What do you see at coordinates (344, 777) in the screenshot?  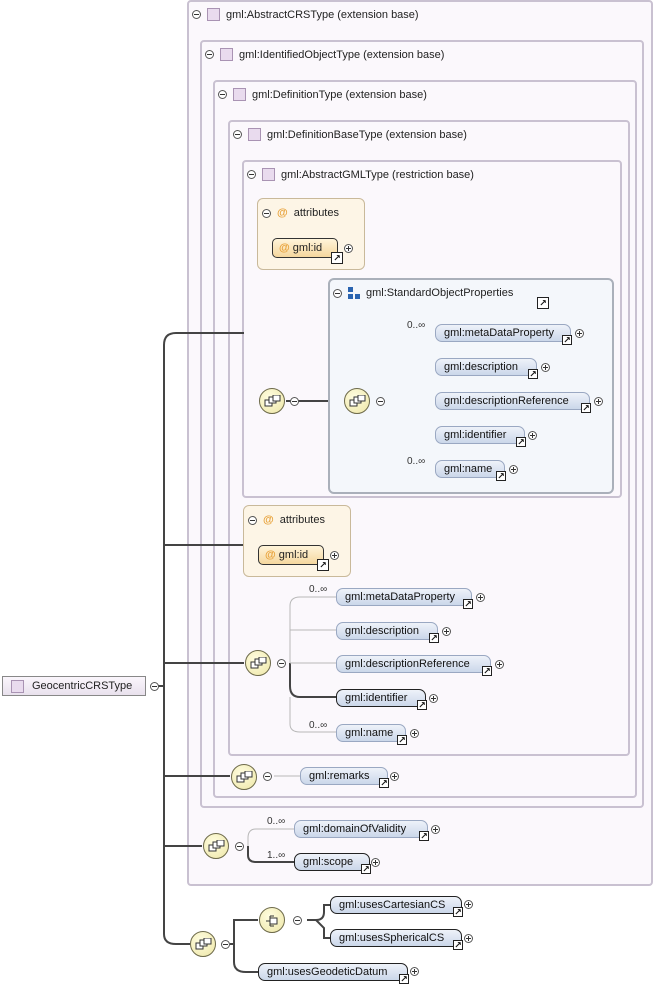 I see `remarks-element: gml:remarks ↗` at bounding box center [344, 777].